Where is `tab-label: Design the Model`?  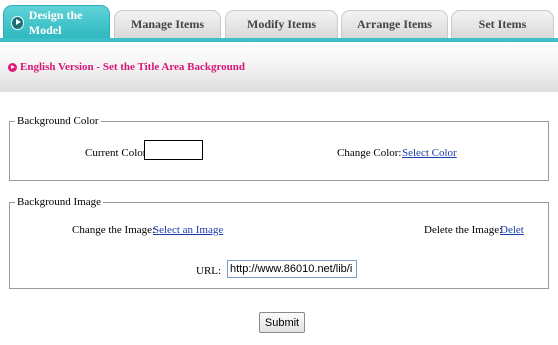 tab-label: Design the Model is located at coordinates (55, 22).